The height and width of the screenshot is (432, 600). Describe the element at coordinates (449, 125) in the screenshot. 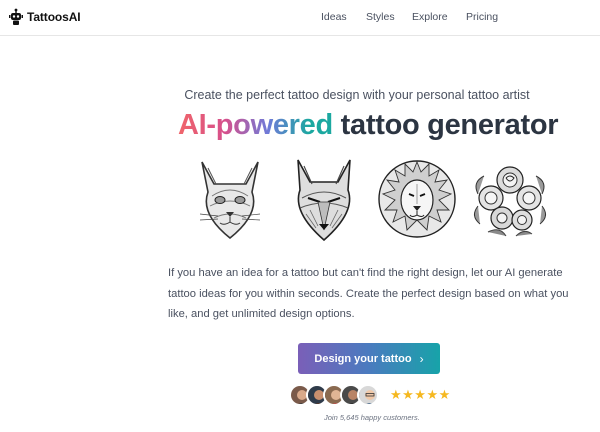

I see `headline-rest: tattoo generator` at that location.